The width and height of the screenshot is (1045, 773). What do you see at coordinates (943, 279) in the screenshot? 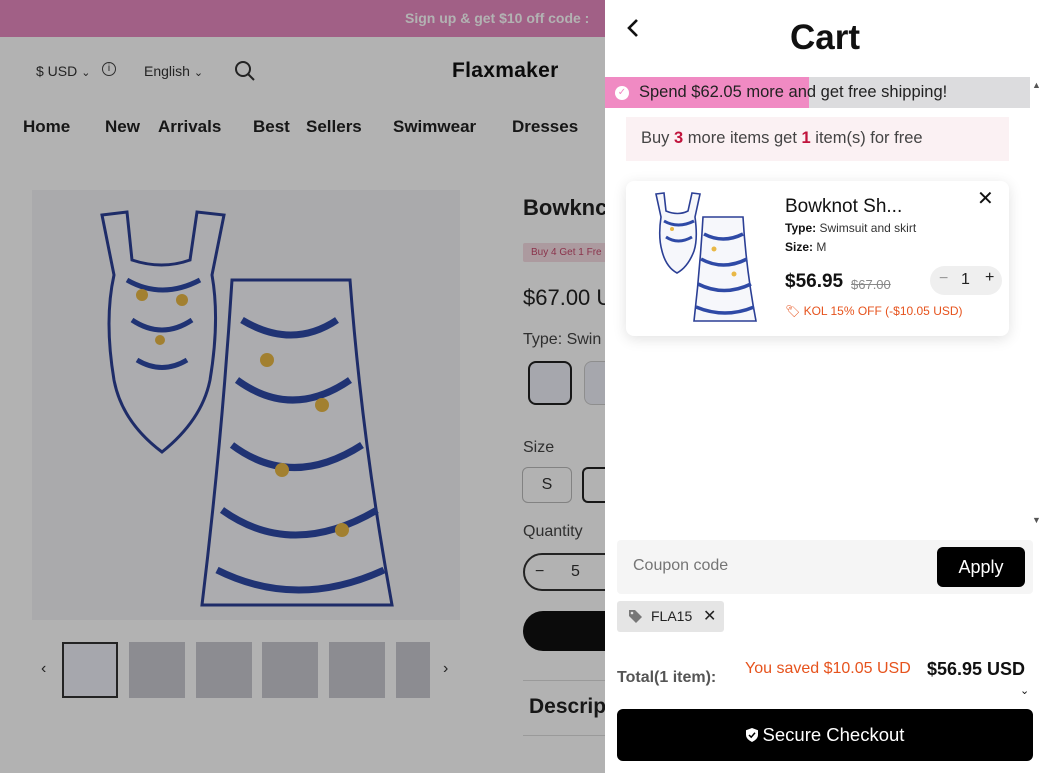
I see `decrease-quantity-icon: −` at bounding box center [943, 279].